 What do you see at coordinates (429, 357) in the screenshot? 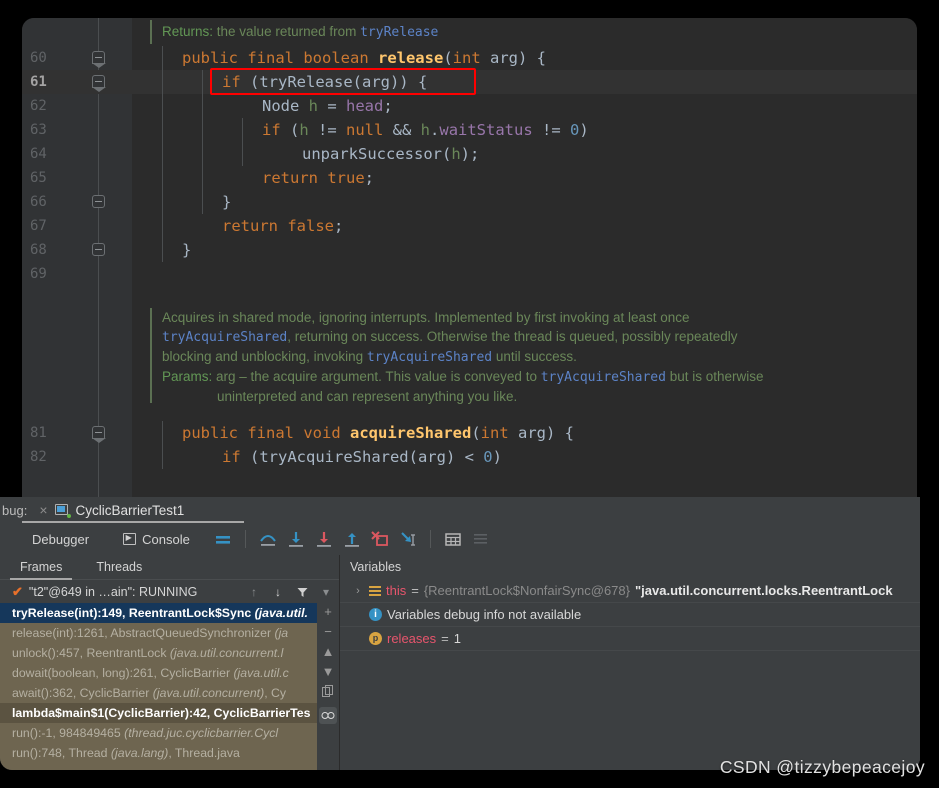
I see `javadoc-code-ref: tryAcquireShared` at bounding box center [429, 357].